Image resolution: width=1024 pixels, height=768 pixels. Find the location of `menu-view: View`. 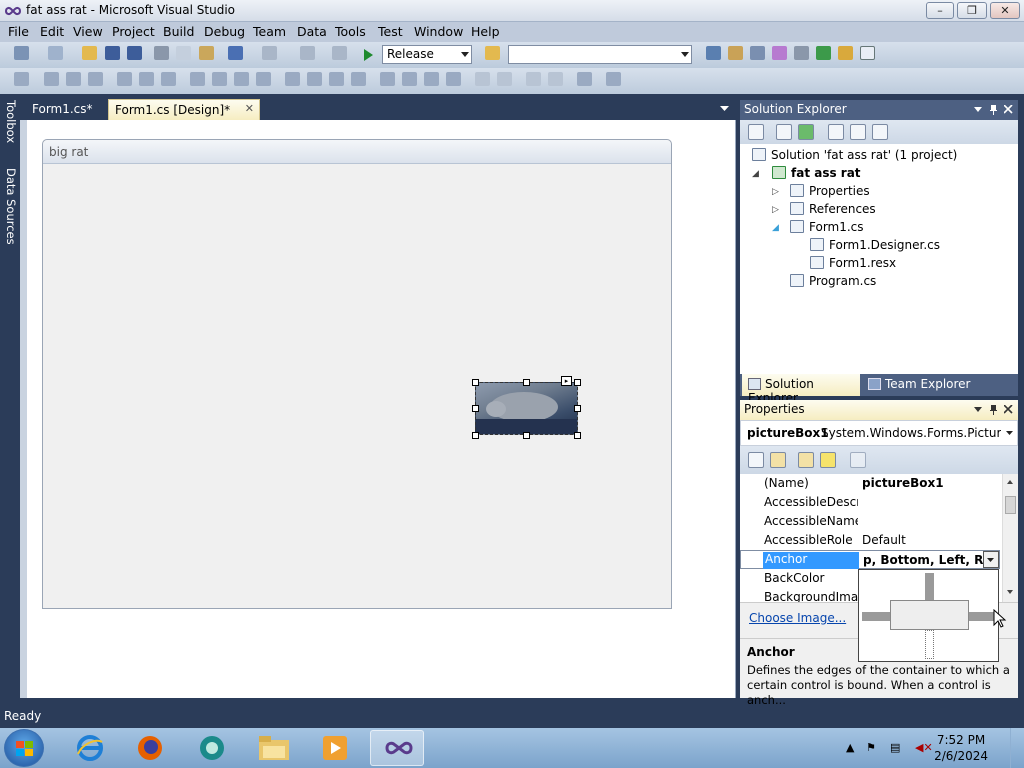

menu-view: View is located at coordinates (88, 31).